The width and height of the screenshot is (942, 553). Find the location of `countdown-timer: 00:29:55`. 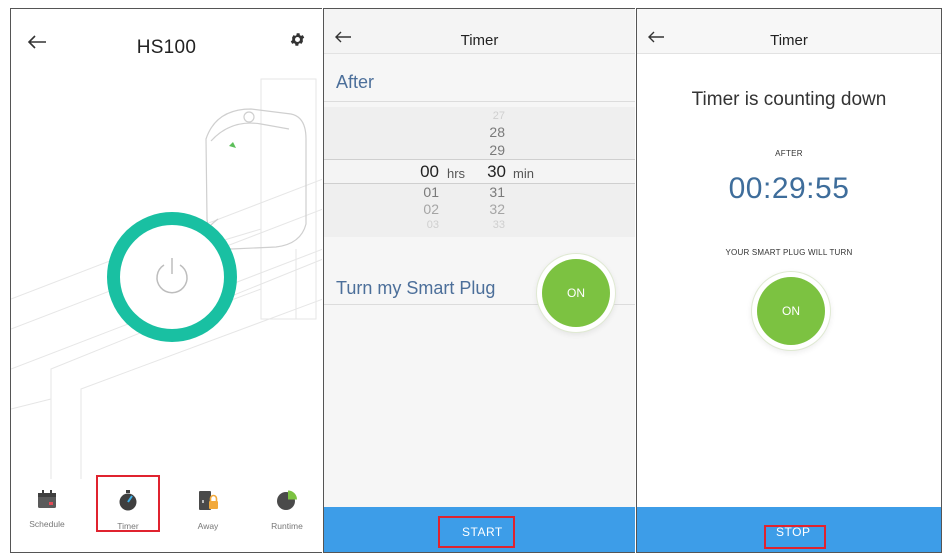

countdown-timer: 00:29:55 is located at coordinates (789, 188).